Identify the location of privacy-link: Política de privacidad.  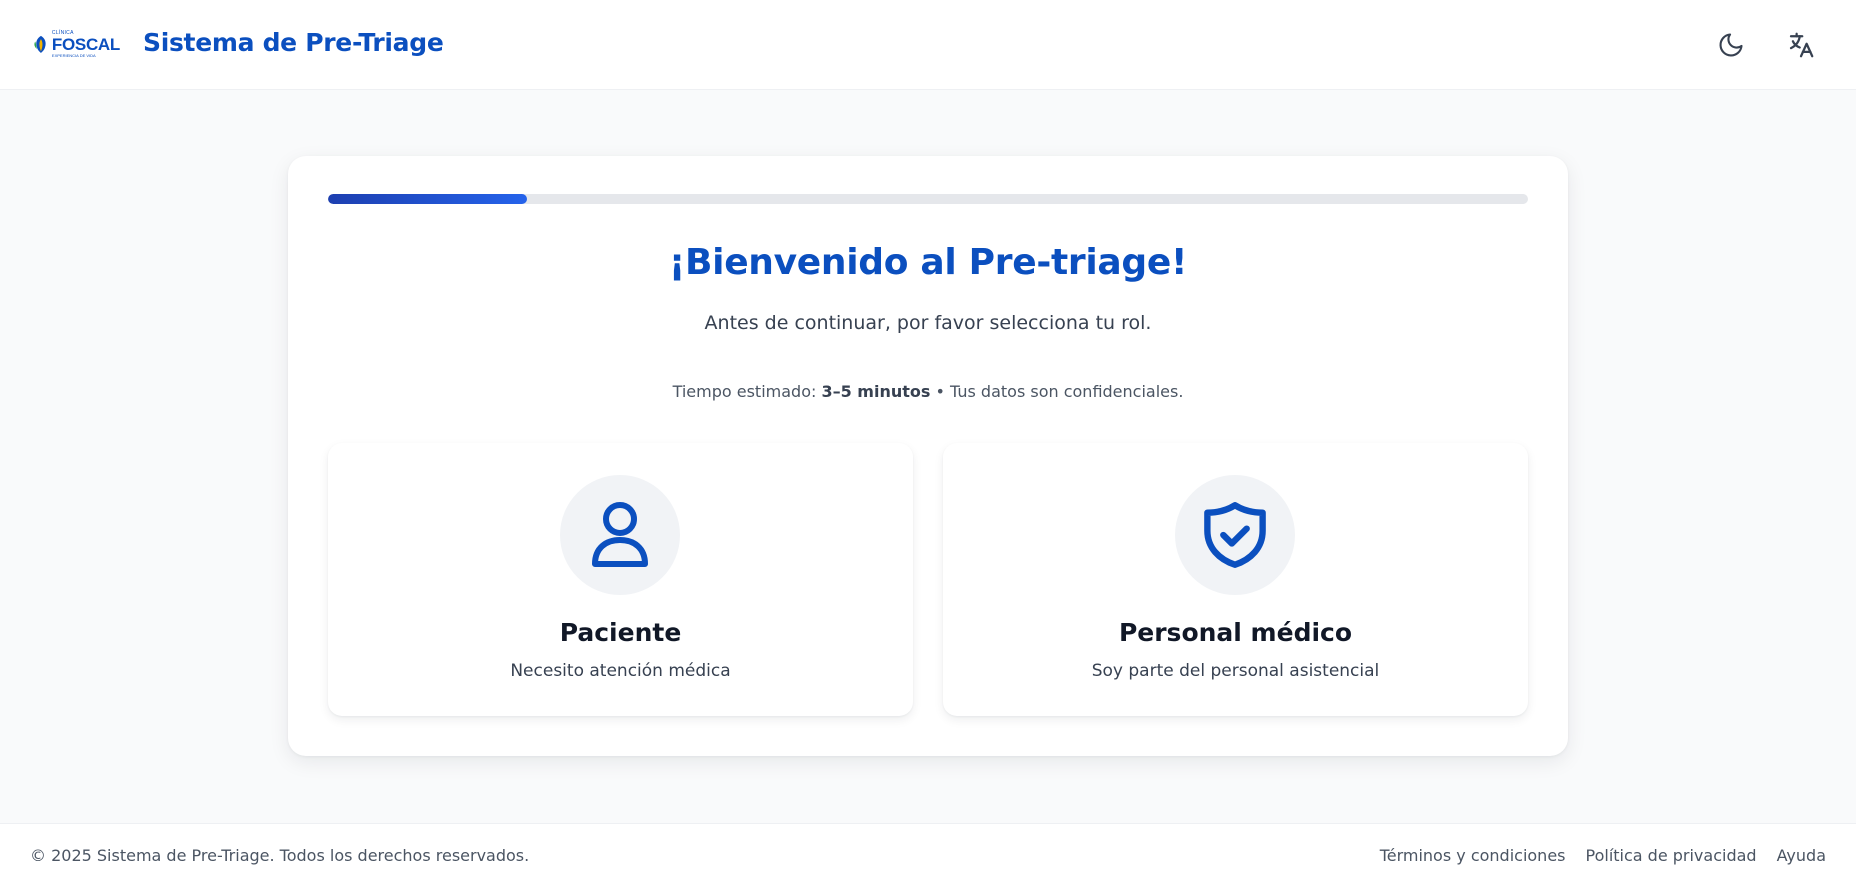
(1671, 855).